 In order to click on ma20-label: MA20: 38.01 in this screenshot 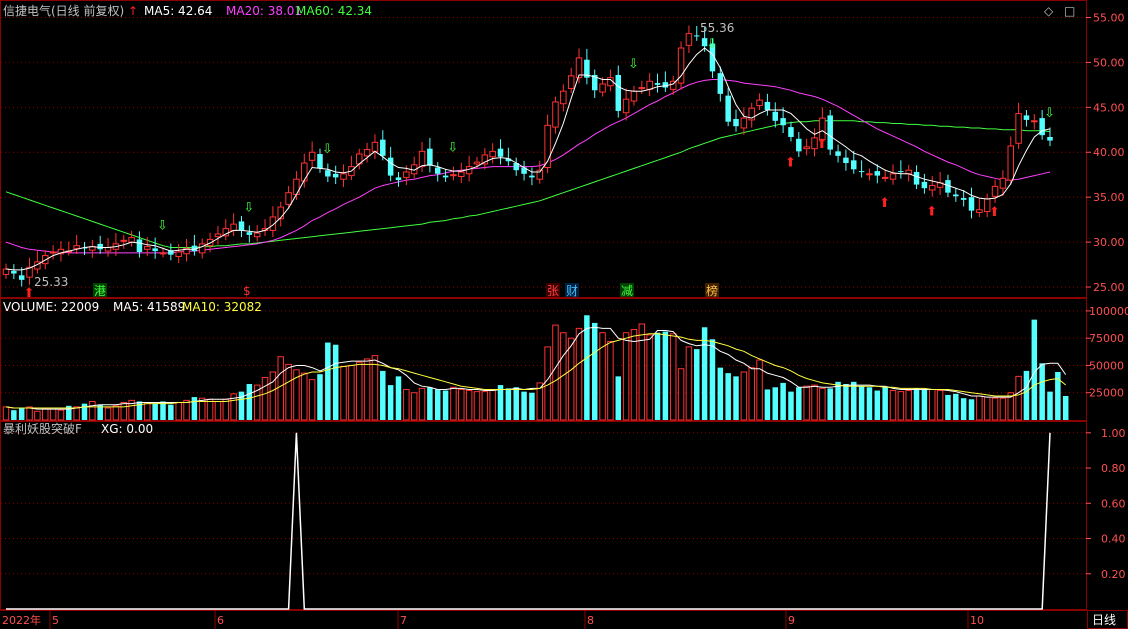, I will do `click(264, 11)`.